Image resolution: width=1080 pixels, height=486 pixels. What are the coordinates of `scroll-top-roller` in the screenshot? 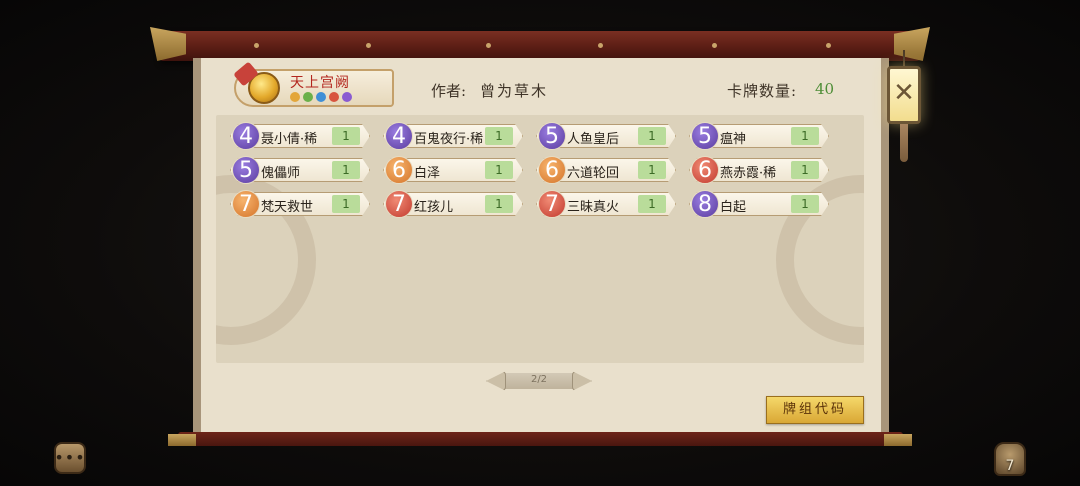 It's located at (540, 46).